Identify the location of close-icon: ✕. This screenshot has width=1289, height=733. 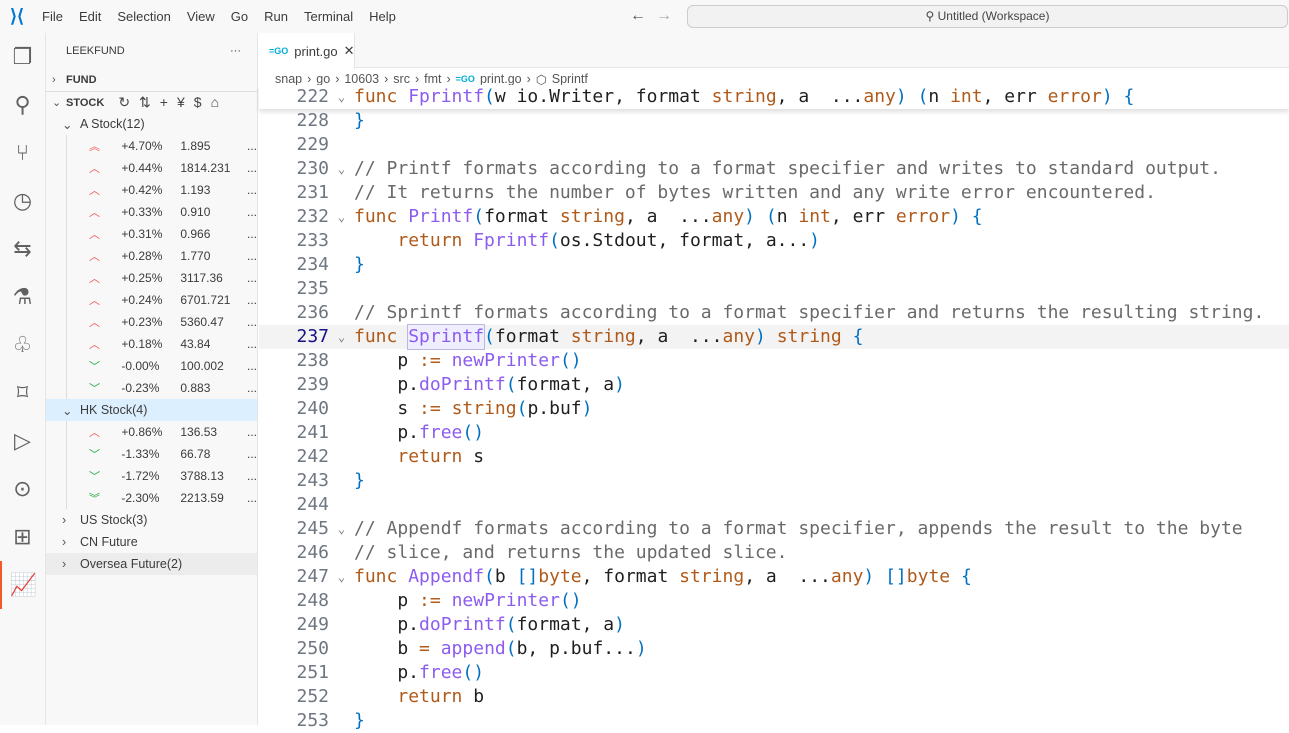
(349, 51).